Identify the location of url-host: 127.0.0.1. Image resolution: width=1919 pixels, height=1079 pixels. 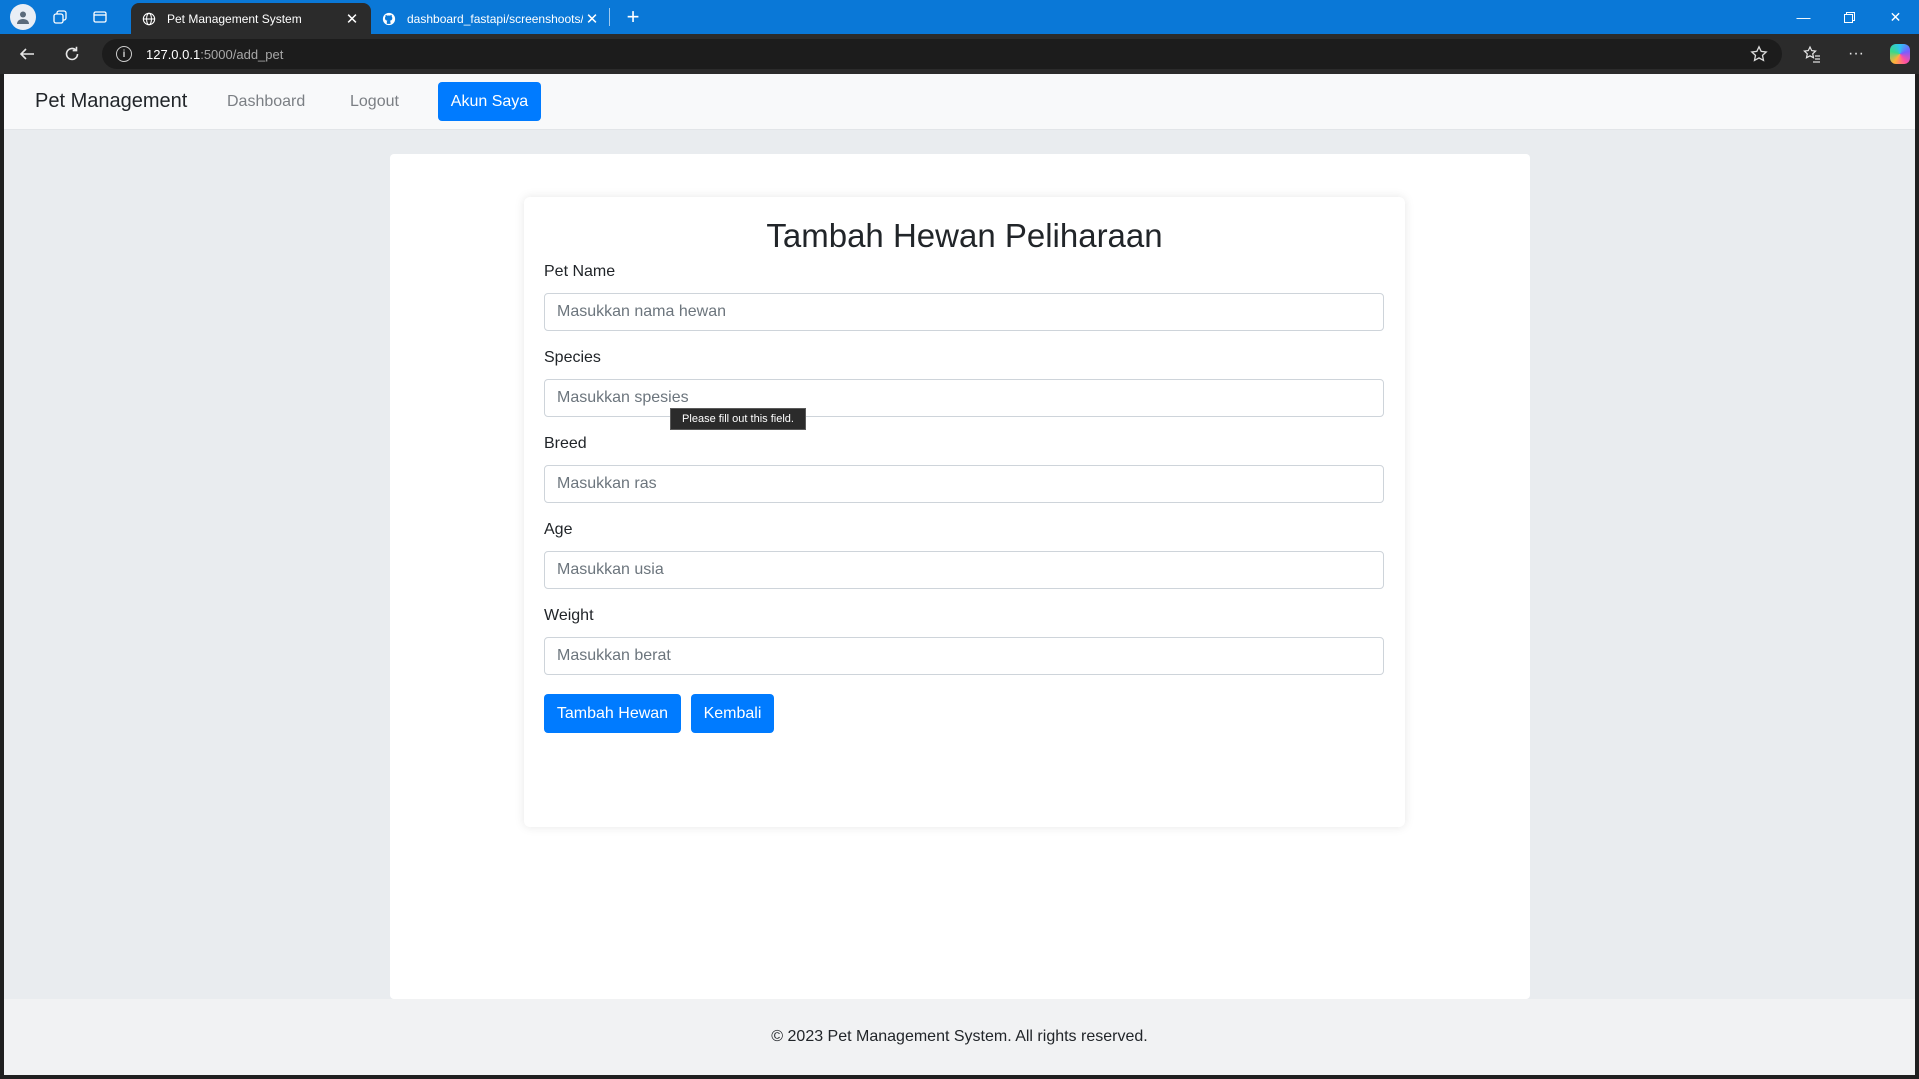
(173, 54).